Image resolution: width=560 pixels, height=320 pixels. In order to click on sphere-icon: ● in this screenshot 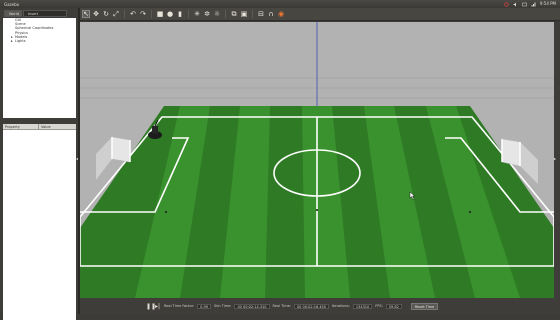, I will do `click(170, 14)`.